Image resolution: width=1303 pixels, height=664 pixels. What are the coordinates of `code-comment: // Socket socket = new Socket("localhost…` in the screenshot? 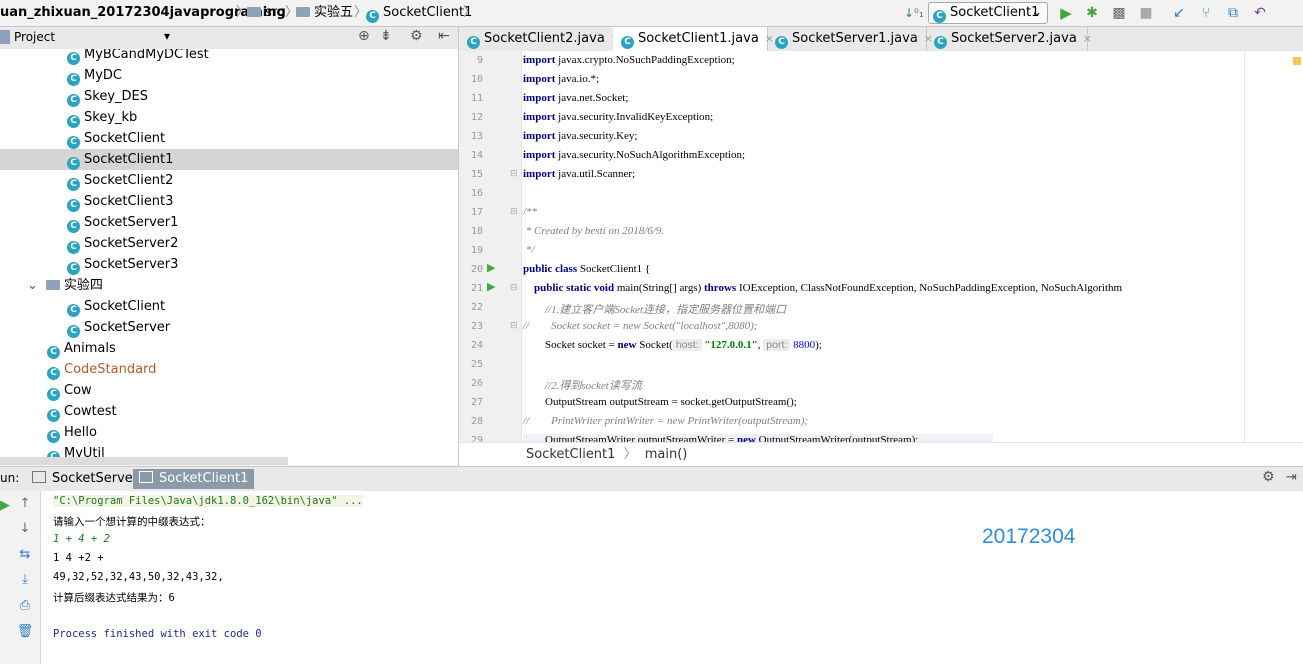 It's located at (640, 326).